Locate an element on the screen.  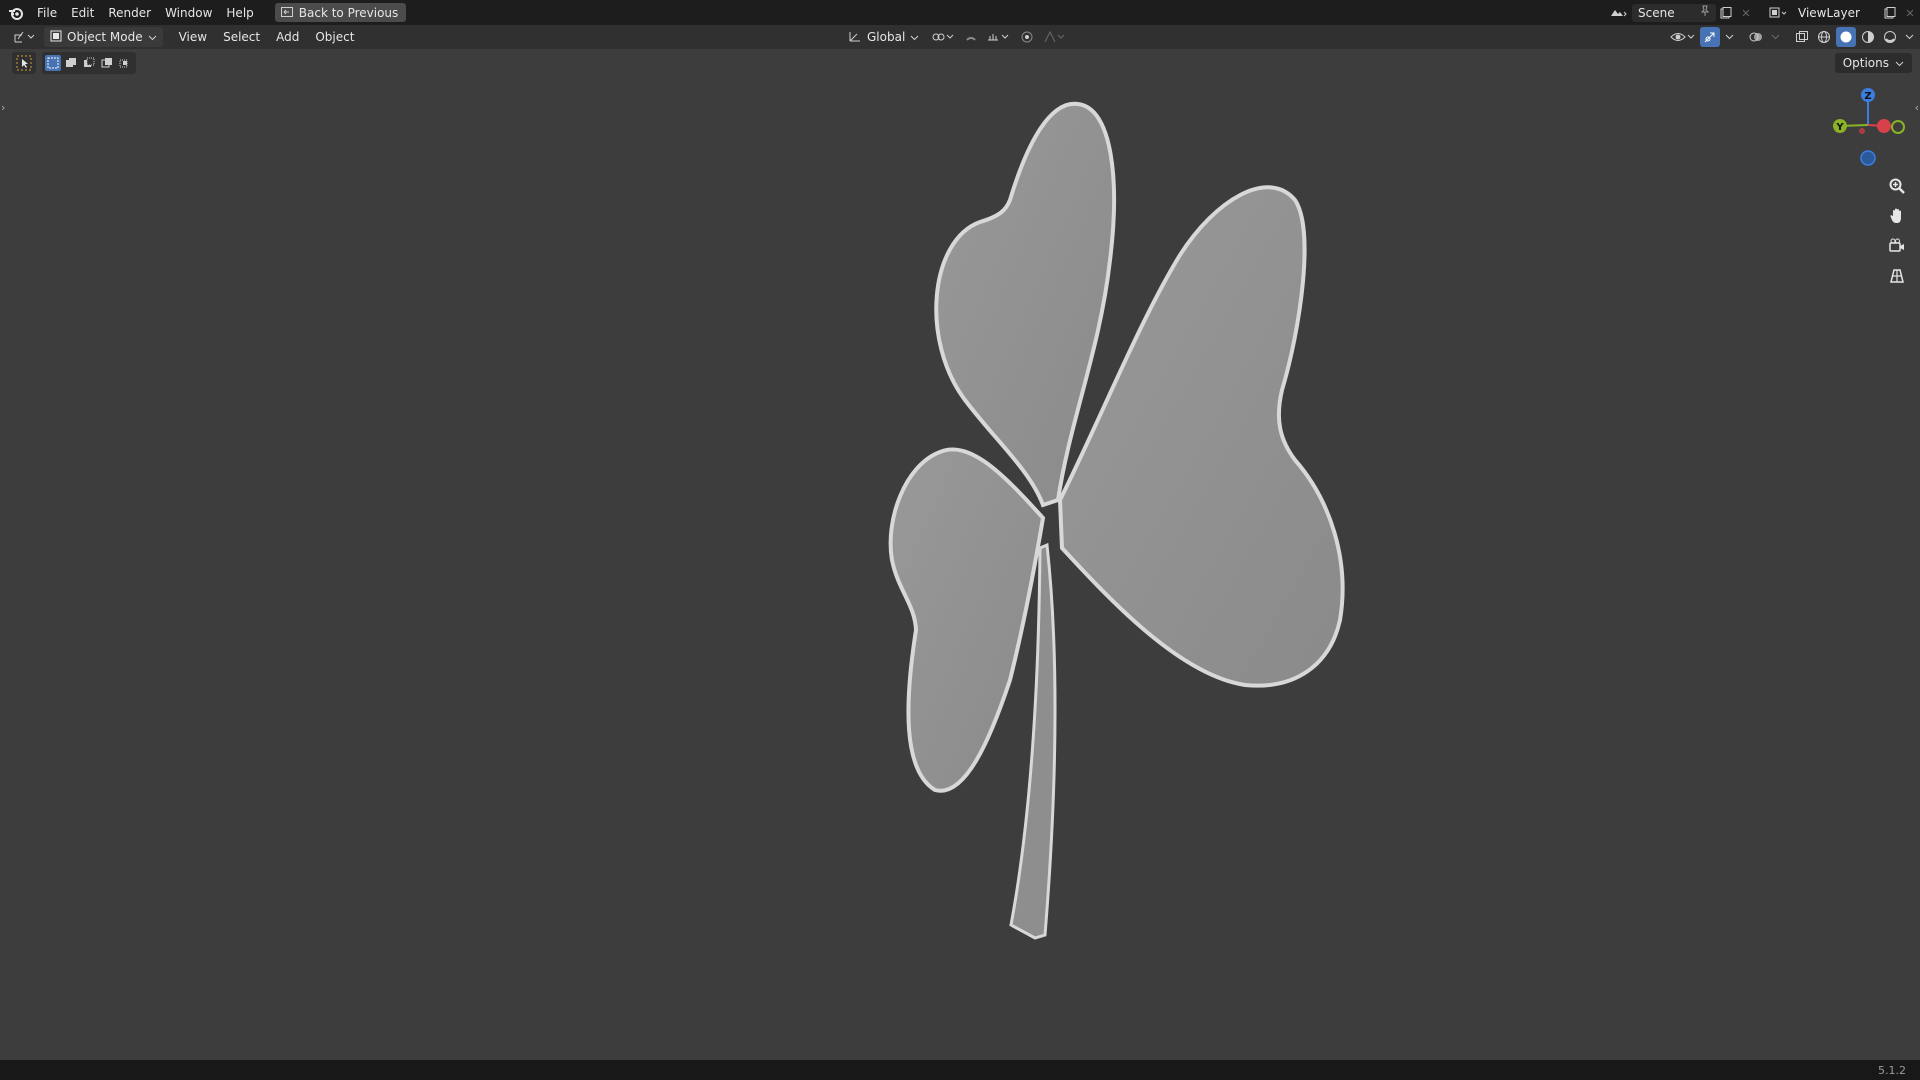
snap-toggle-icon is located at coordinates (971, 37).